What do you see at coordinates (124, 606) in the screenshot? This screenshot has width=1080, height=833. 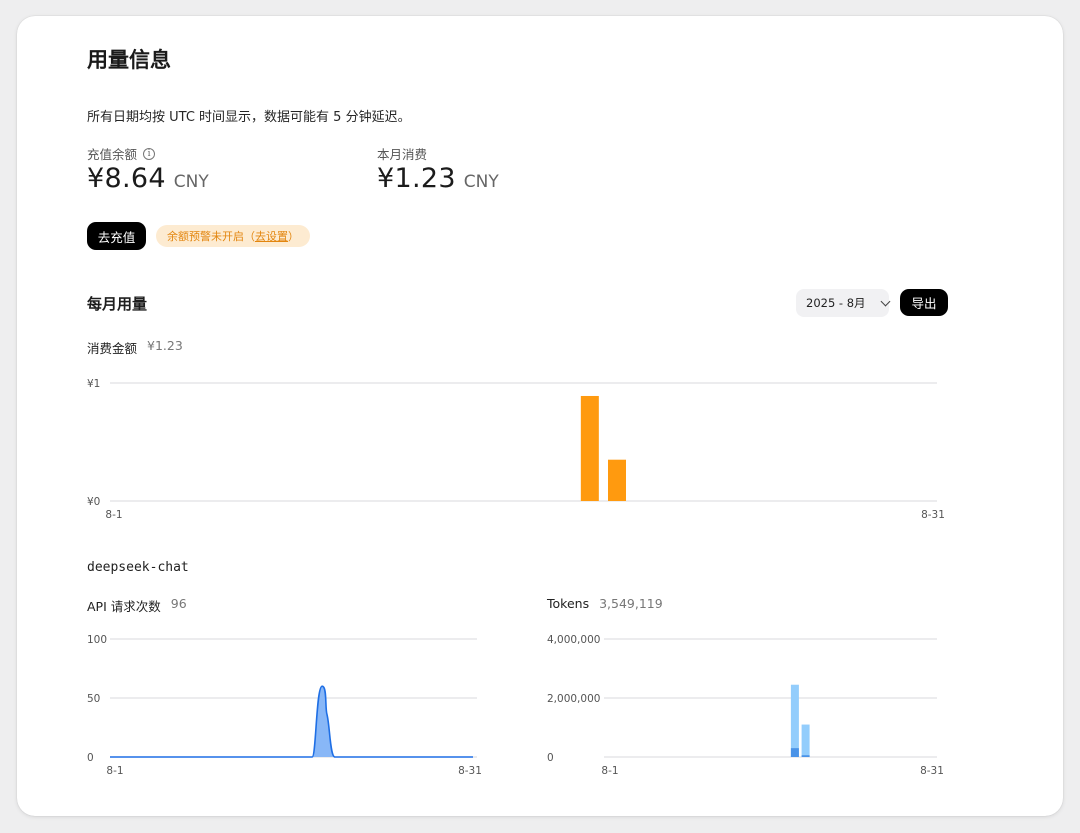 I see `api-requests-label: API 请求次数` at bounding box center [124, 606].